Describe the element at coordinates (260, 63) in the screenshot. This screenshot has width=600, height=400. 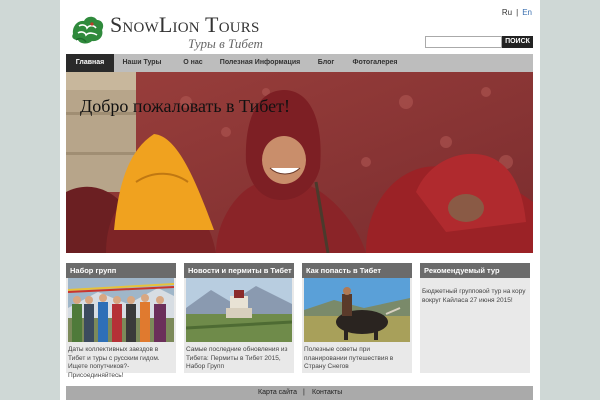
I see `nav-item-info: Полезная Информация` at that location.